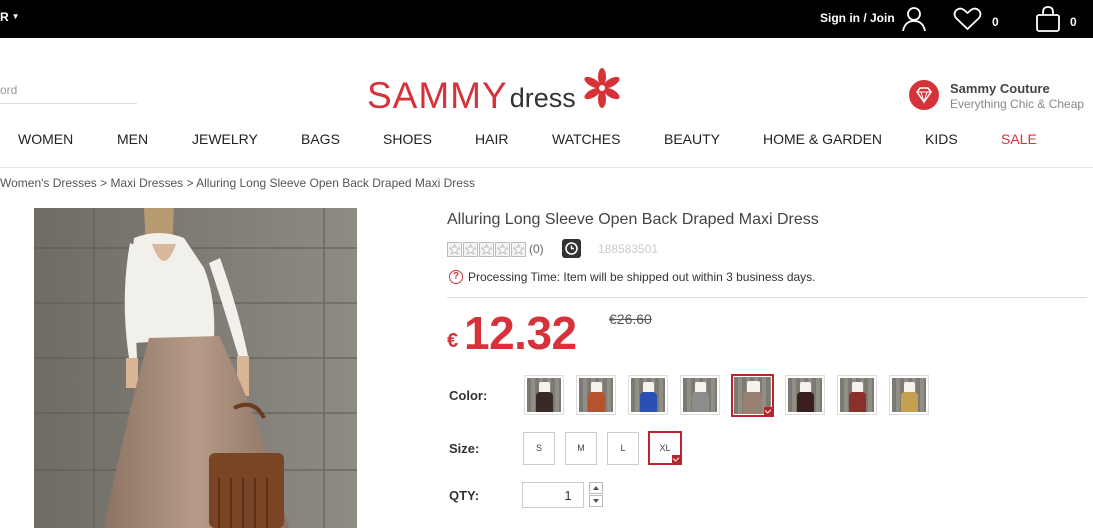 This screenshot has width=1093, height=528. I want to click on price-currency: €, so click(453, 341).